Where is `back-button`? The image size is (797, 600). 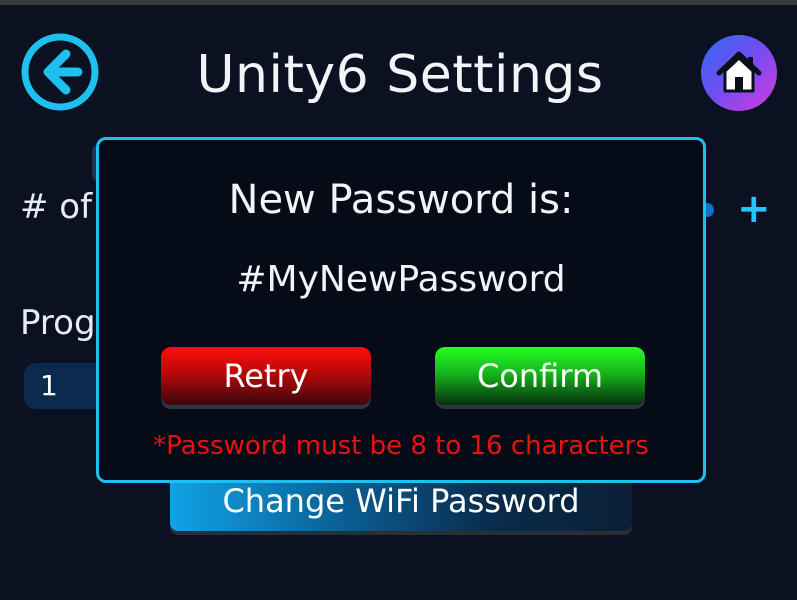 back-button is located at coordinates (60, 72).